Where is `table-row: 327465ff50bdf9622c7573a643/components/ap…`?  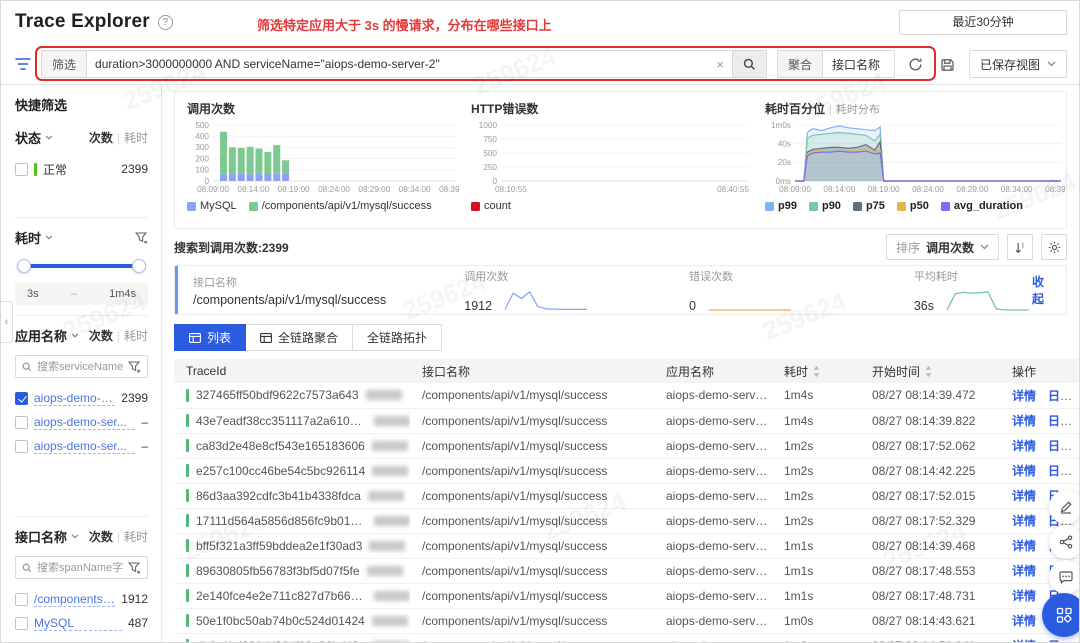 table-row: 327465ff50bdf9622c7573a643/components/ap… is located at coordinates (626, 395).